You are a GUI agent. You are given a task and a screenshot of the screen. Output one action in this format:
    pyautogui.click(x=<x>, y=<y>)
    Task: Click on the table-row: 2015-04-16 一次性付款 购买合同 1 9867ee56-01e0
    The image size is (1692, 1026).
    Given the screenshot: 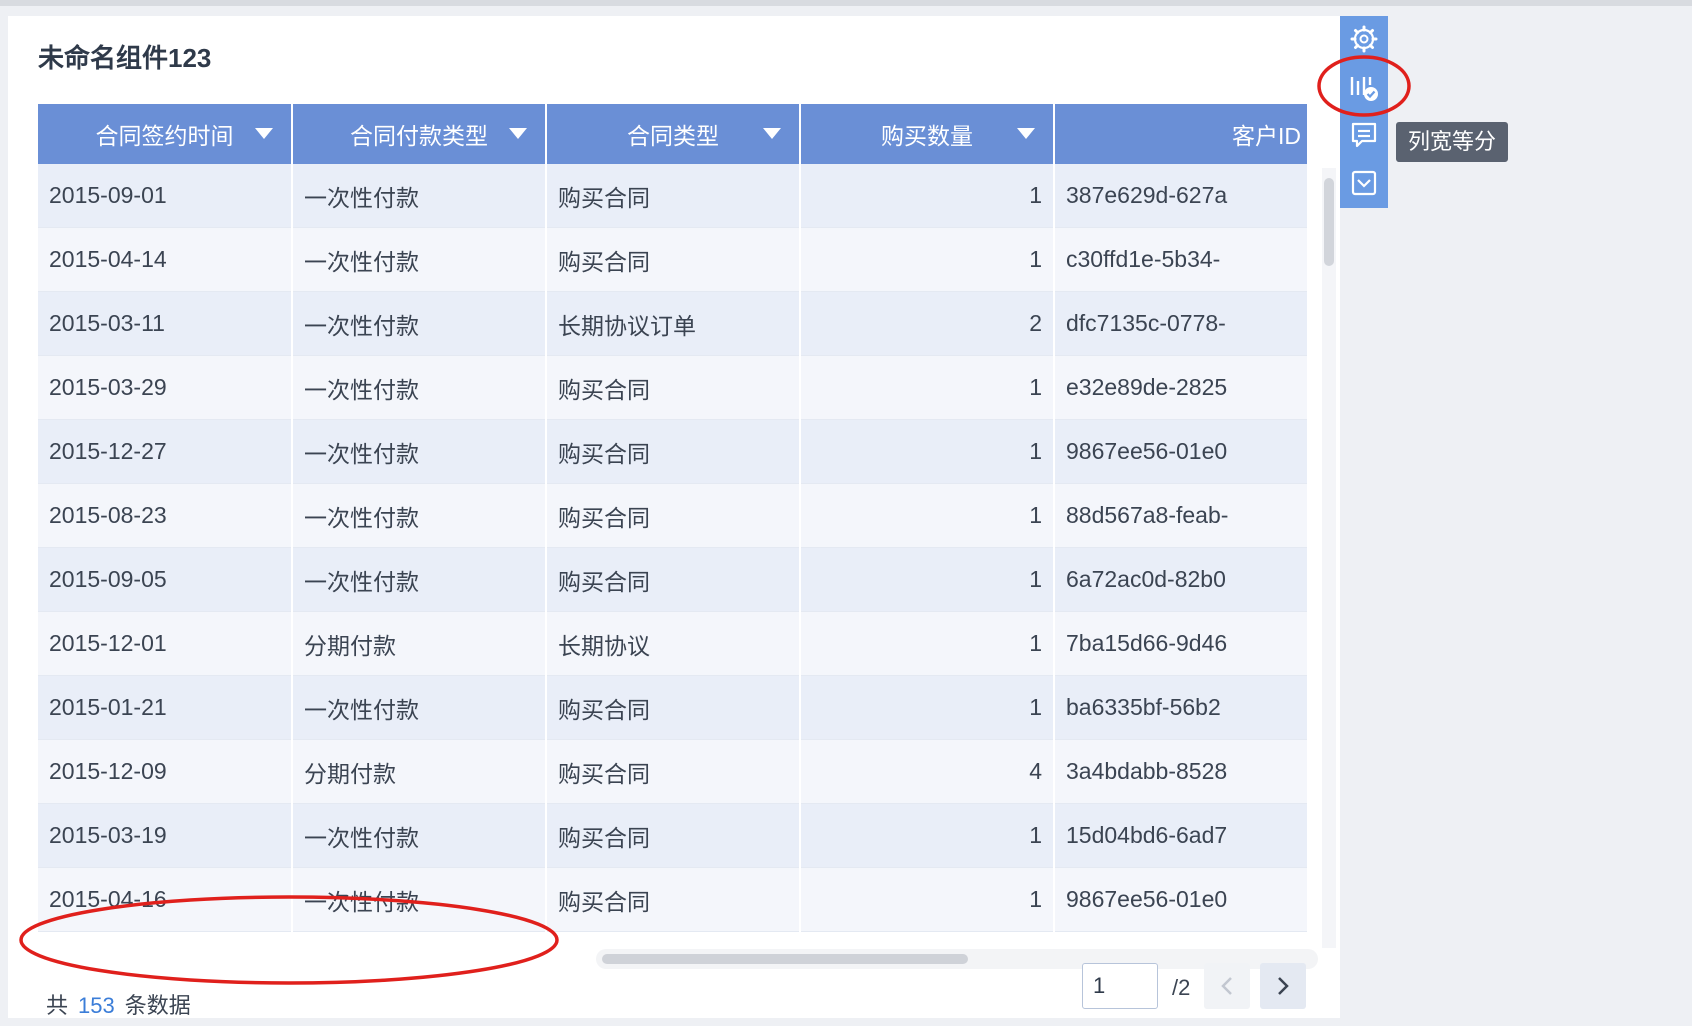 What is the action you would take?
    pyautogui.click(x=673, y=899)
    